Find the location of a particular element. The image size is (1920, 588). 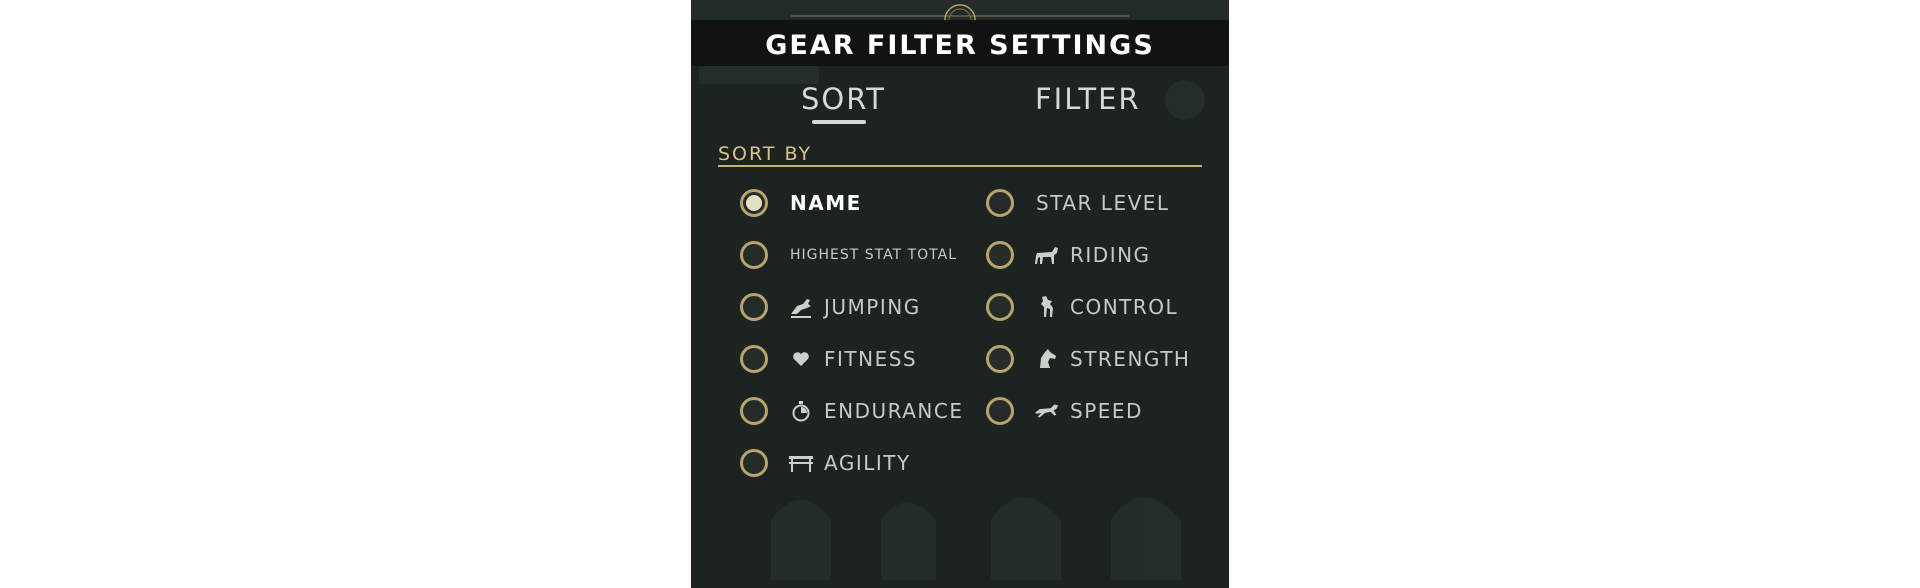

section-divider is located at coordinates (960, 166).